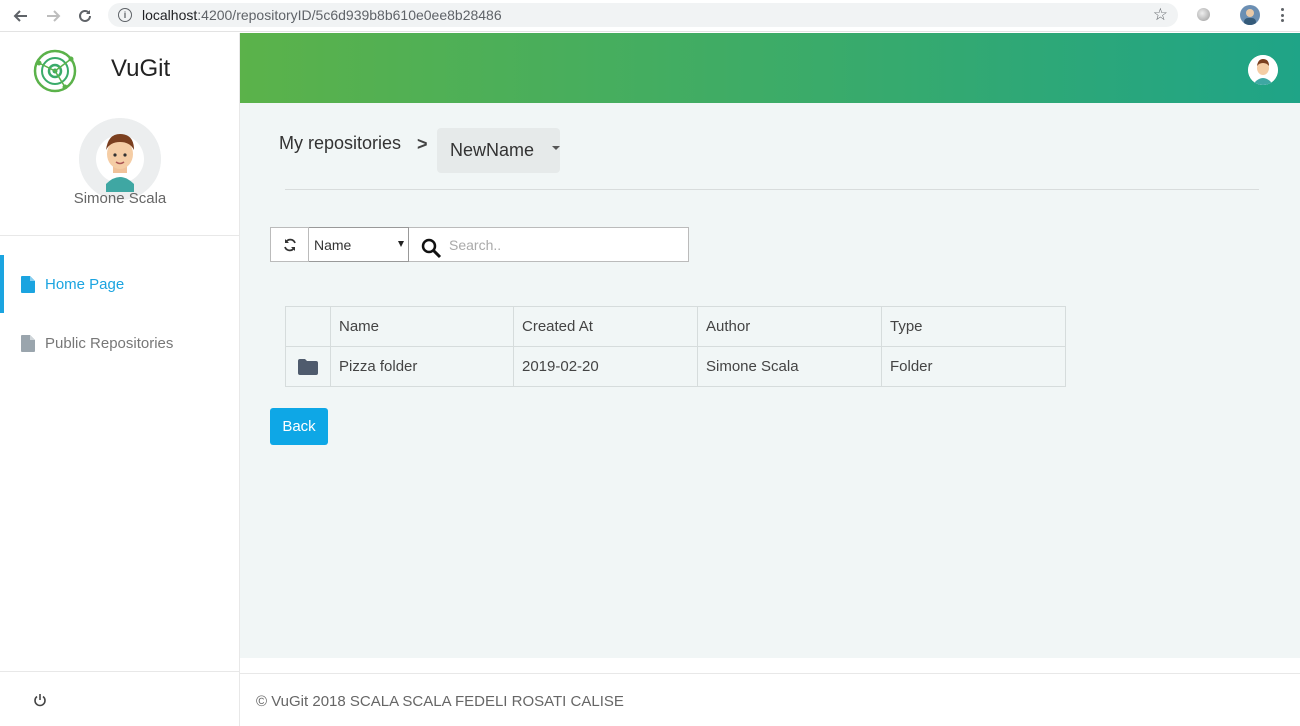  I want to click on refresh-button, so click(289, 244).